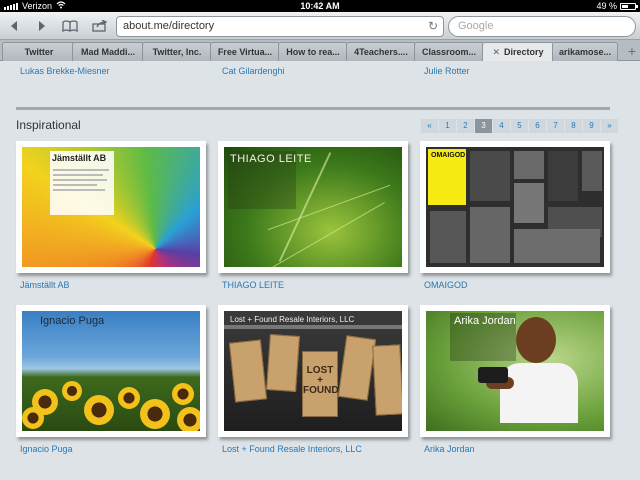  I want to click on thumbnail-title: OMAIGOD, so click(448, 155).